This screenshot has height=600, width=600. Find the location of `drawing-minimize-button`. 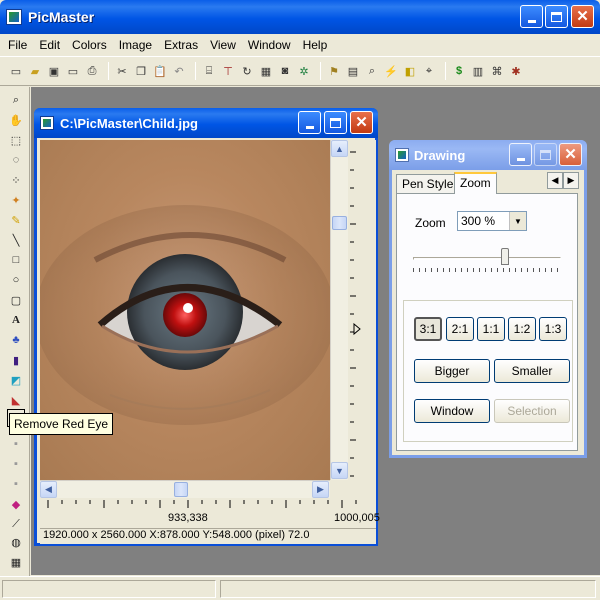

drawing-minimize-button is located at coordinates (520, 154).